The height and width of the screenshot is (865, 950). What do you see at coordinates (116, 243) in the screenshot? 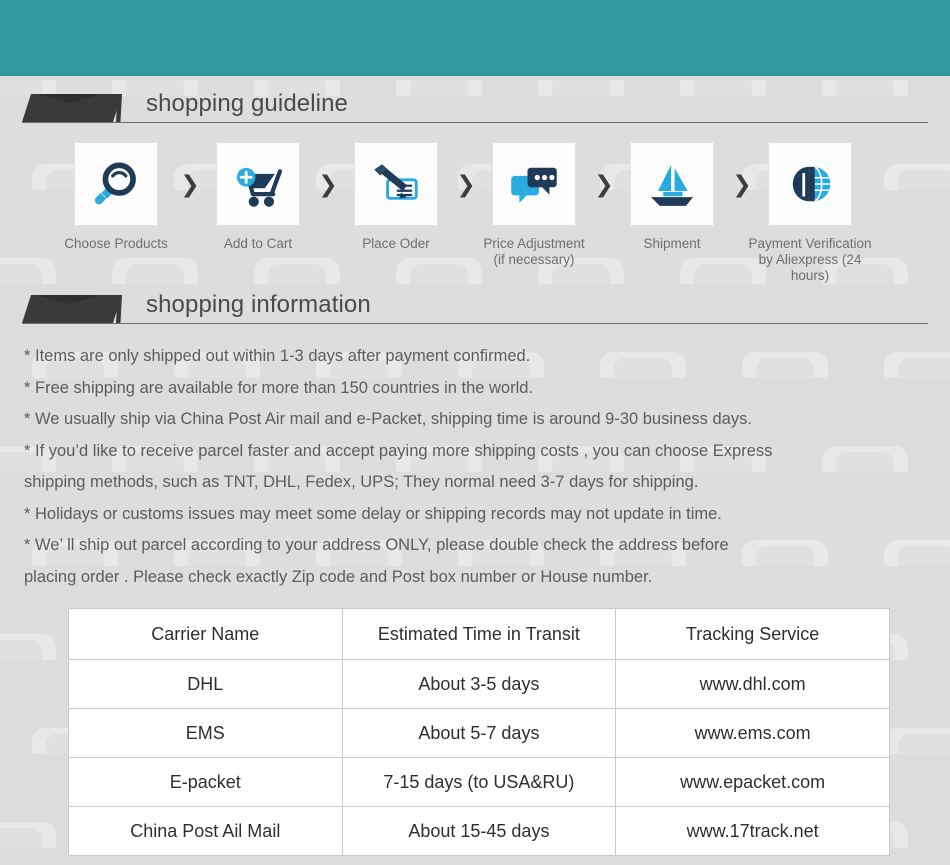
I see `step-label: Choose Products` at bounding box center [116, 243].